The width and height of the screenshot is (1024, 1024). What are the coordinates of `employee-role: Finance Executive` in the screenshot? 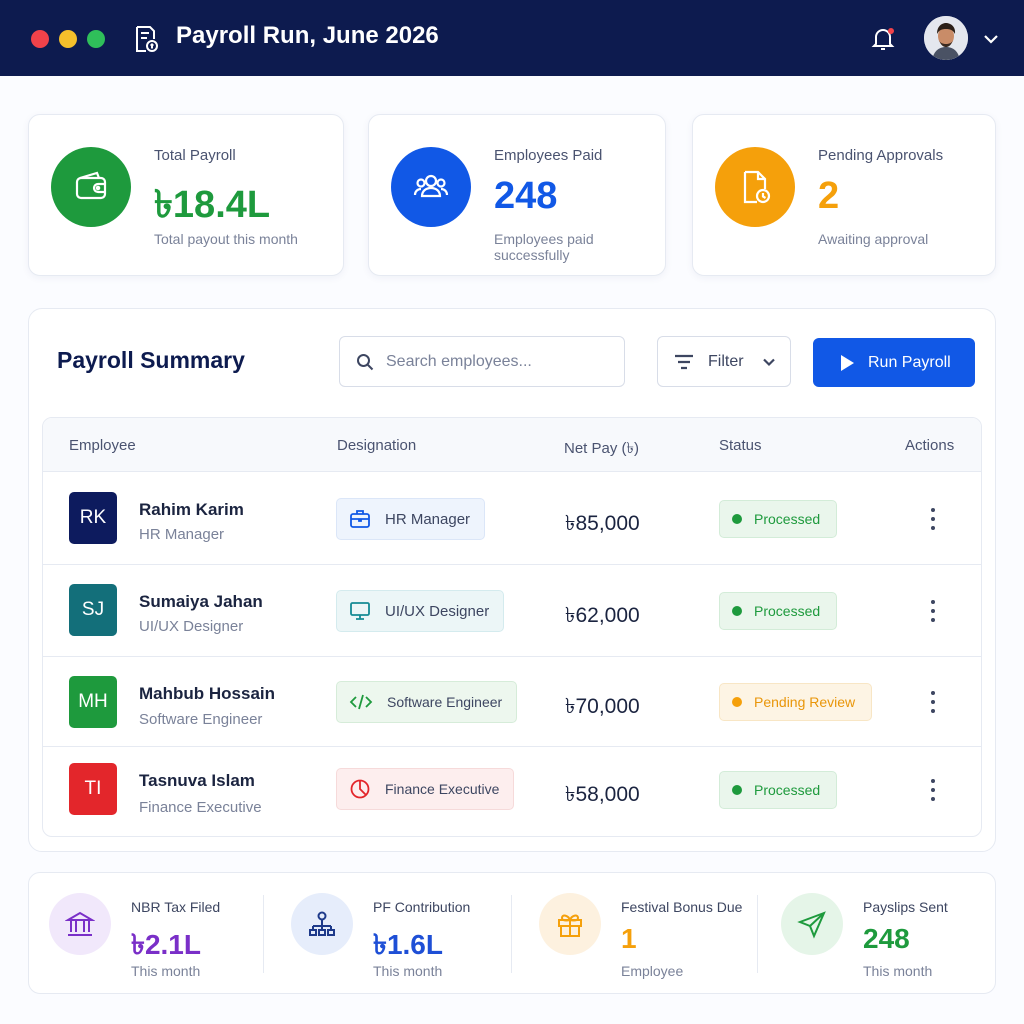 It's located at (200, 807).